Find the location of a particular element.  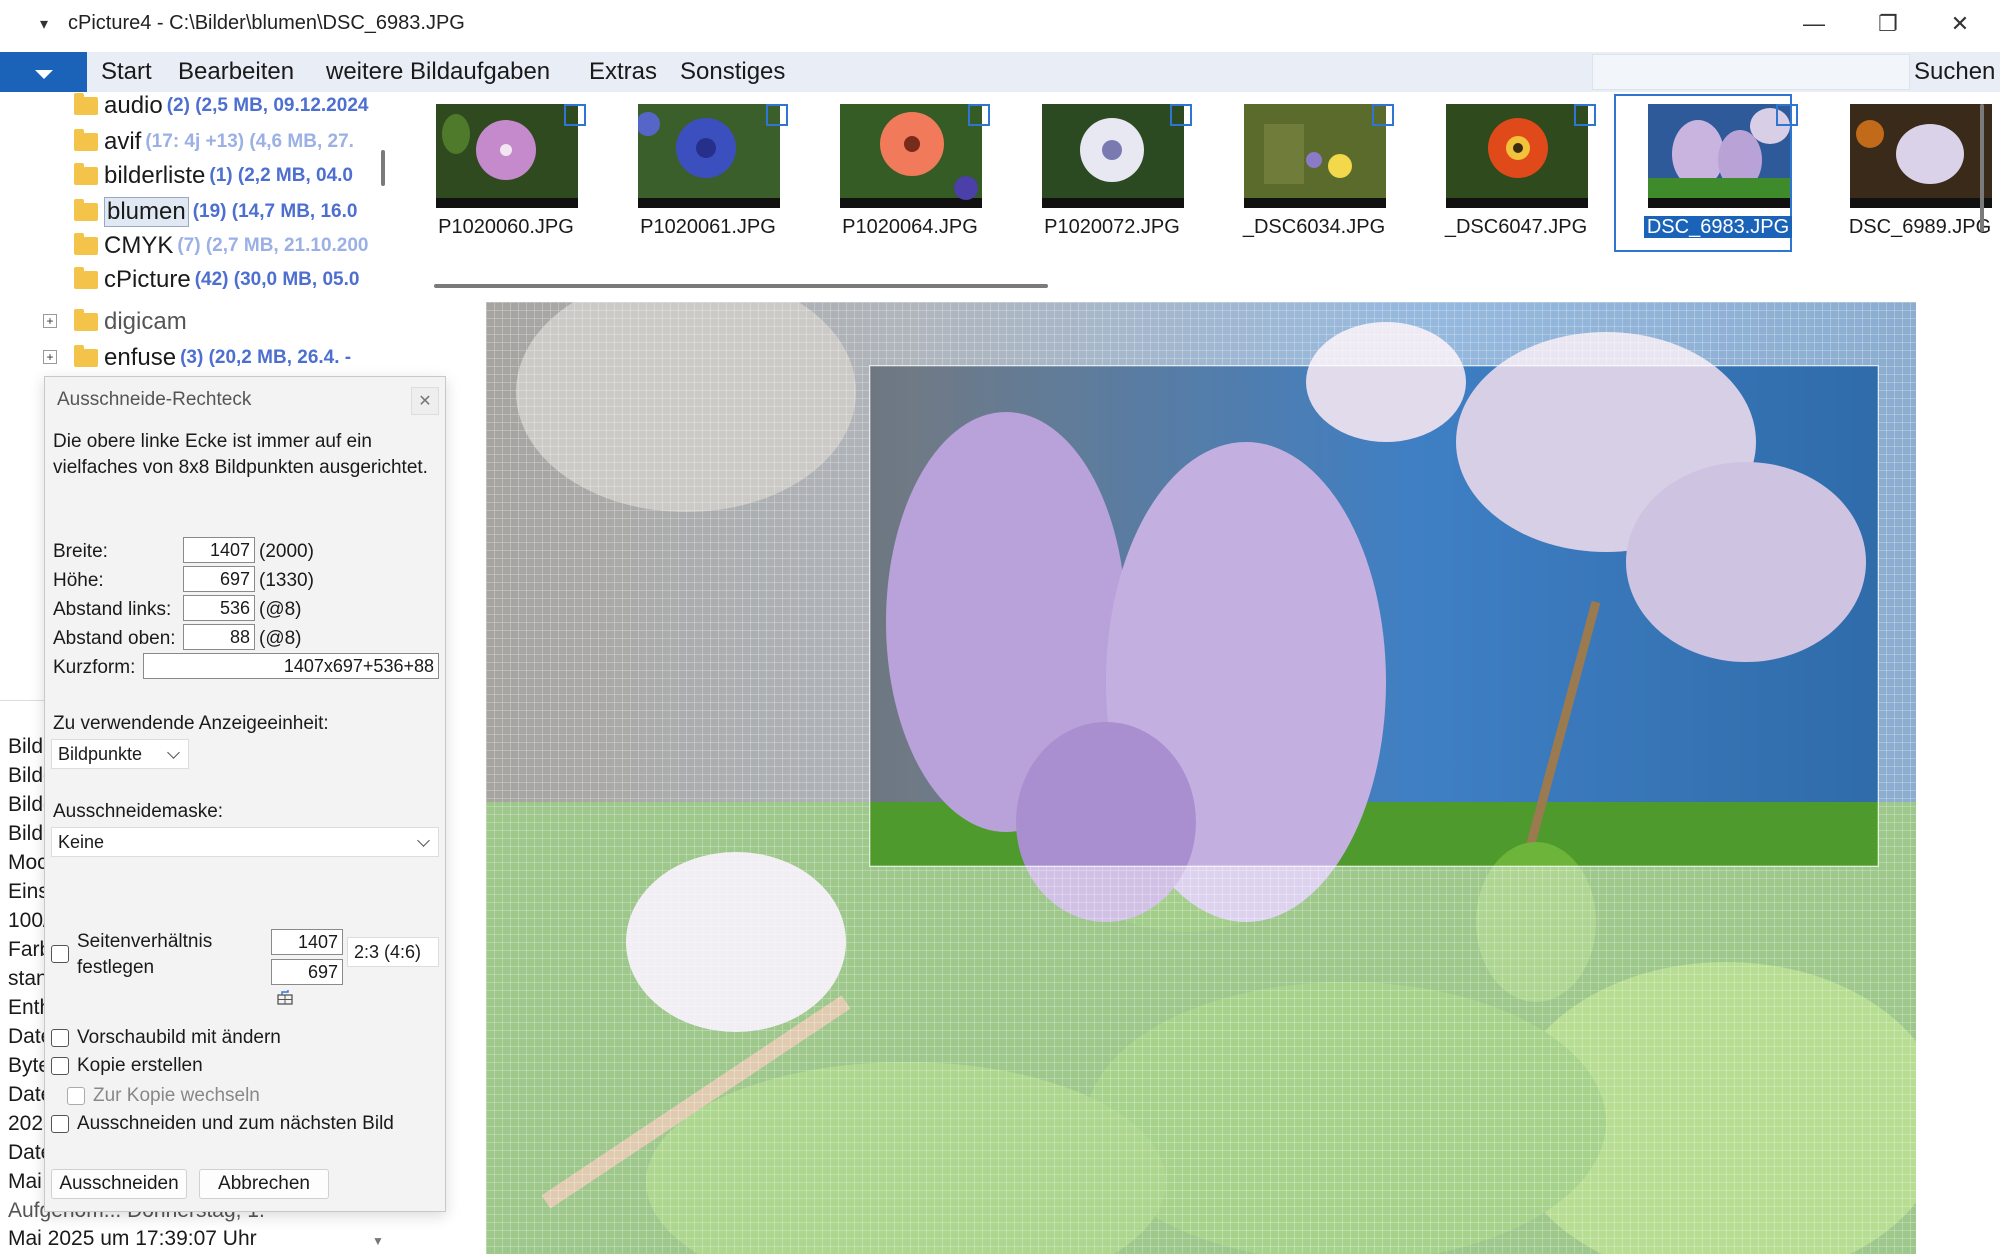

cut-button: Ausschneiden is located at coordinates (119, 1184).